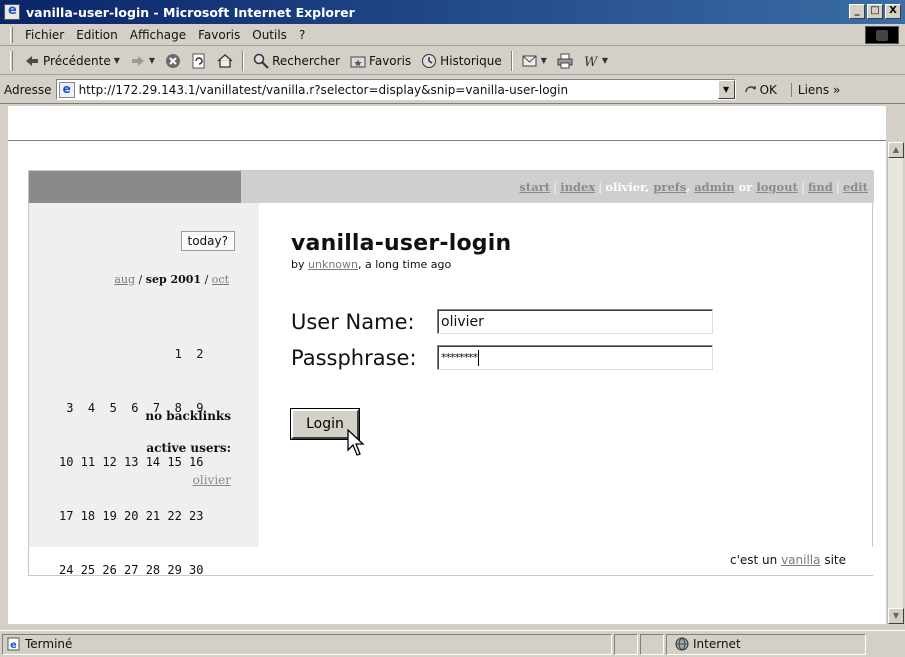 The image size is (905, 657). Describe the element at coordinates (32, 60) in the screenshot. I see `back-arrow-icon` at that location.